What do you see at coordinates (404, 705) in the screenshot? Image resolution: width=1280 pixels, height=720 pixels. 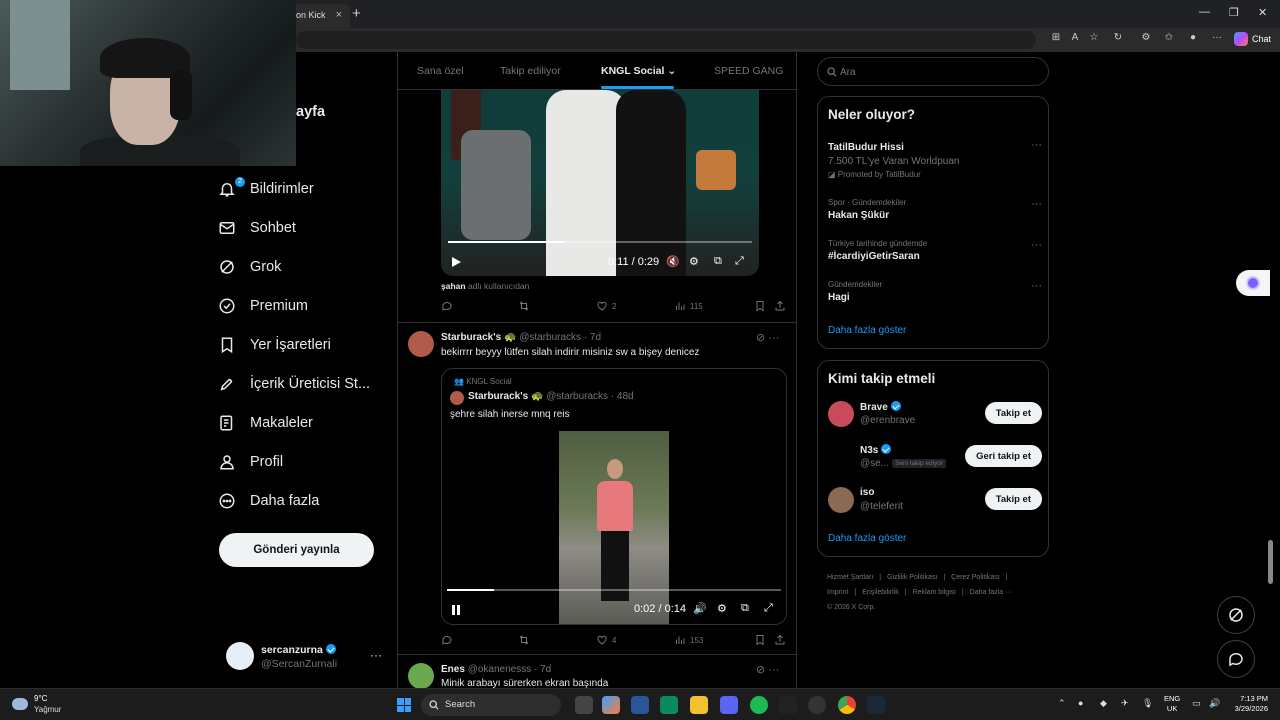 I see `start-button` at bounding box center [404, 705].